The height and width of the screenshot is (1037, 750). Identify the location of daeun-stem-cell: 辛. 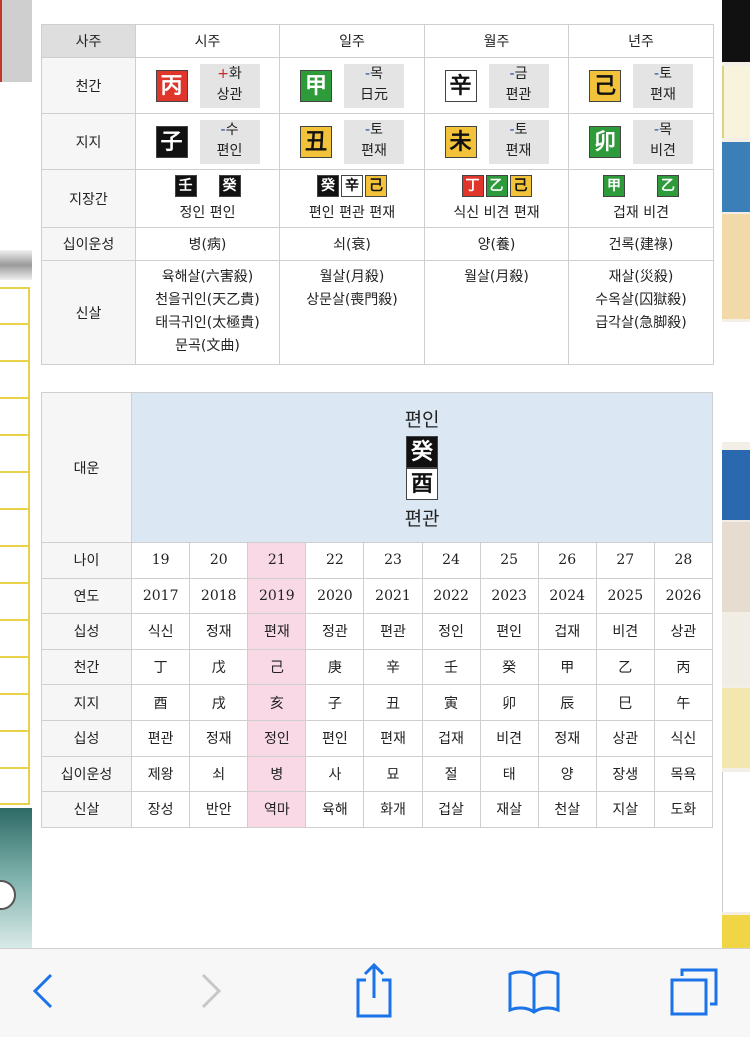
(393, 667).